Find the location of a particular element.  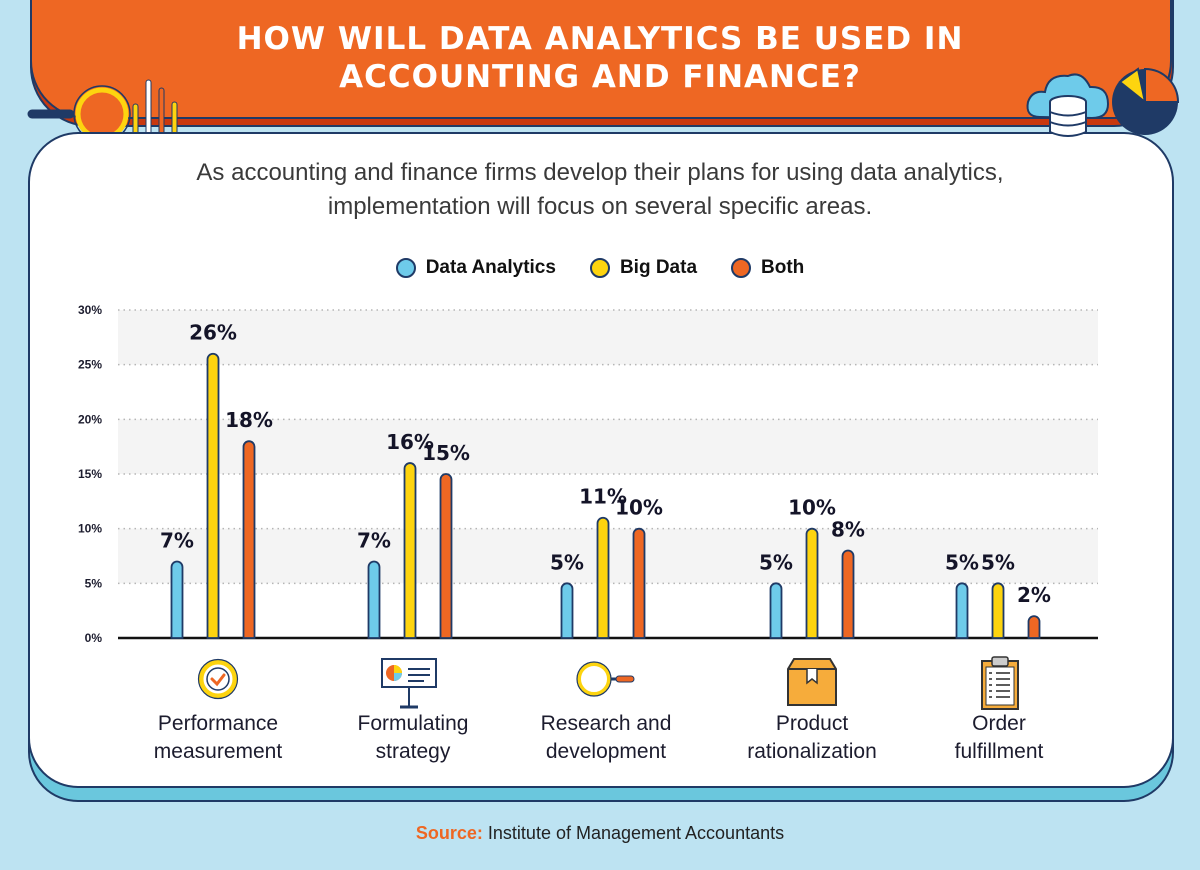

data-label: 2% is located at coordinates (1034, 595).